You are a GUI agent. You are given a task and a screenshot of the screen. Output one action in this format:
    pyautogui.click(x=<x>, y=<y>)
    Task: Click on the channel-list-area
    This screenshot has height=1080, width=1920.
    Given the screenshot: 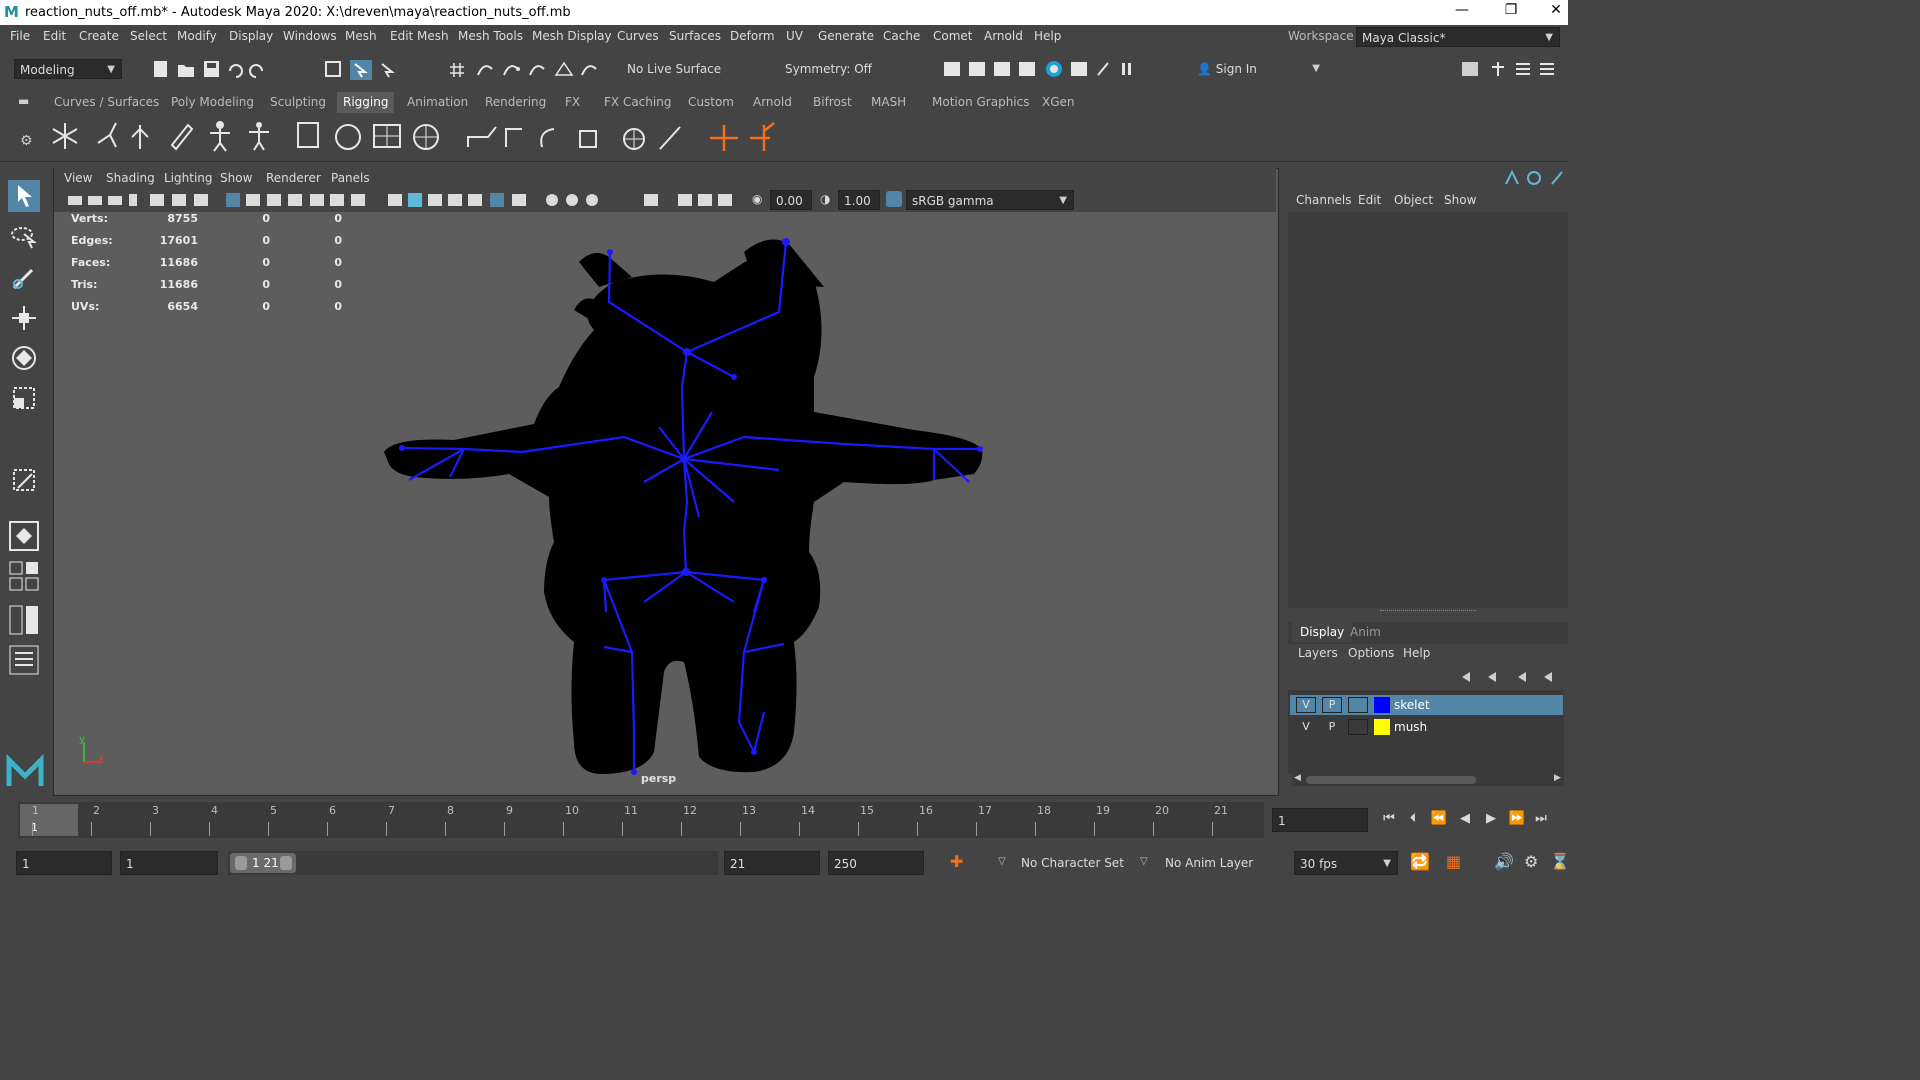 What is the action you would take?
    pyautogui.click(x=1428, y=410)
    